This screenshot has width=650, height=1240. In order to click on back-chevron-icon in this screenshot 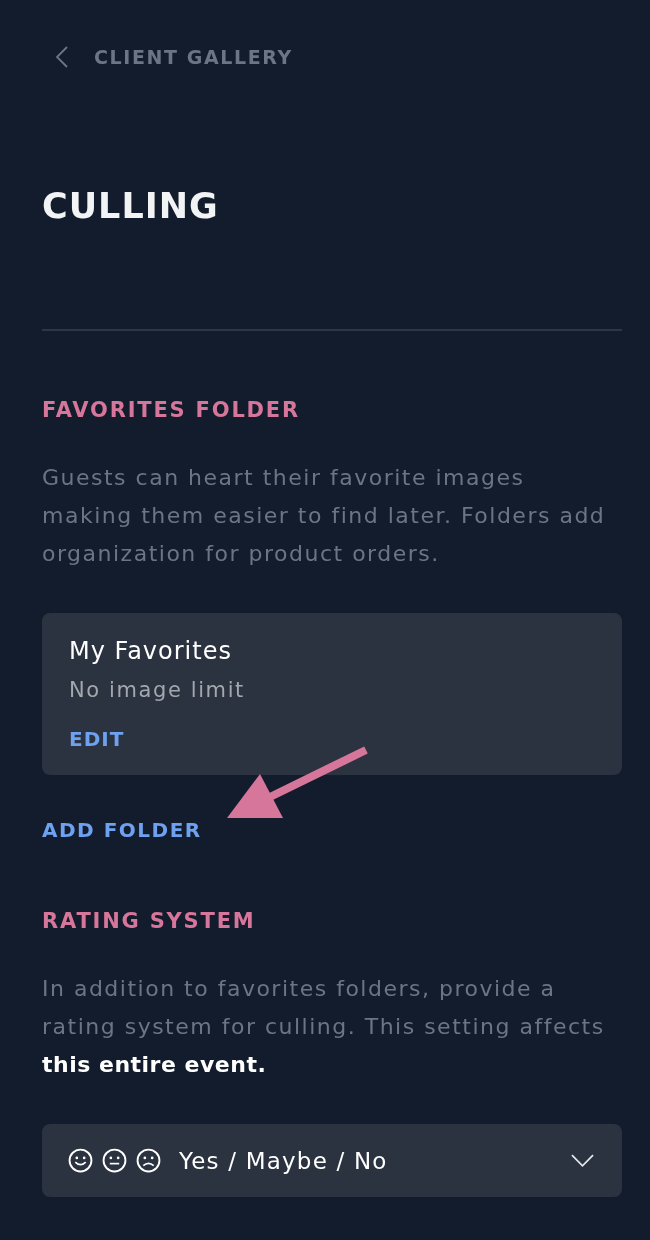, I will do `click(62, 57)`.